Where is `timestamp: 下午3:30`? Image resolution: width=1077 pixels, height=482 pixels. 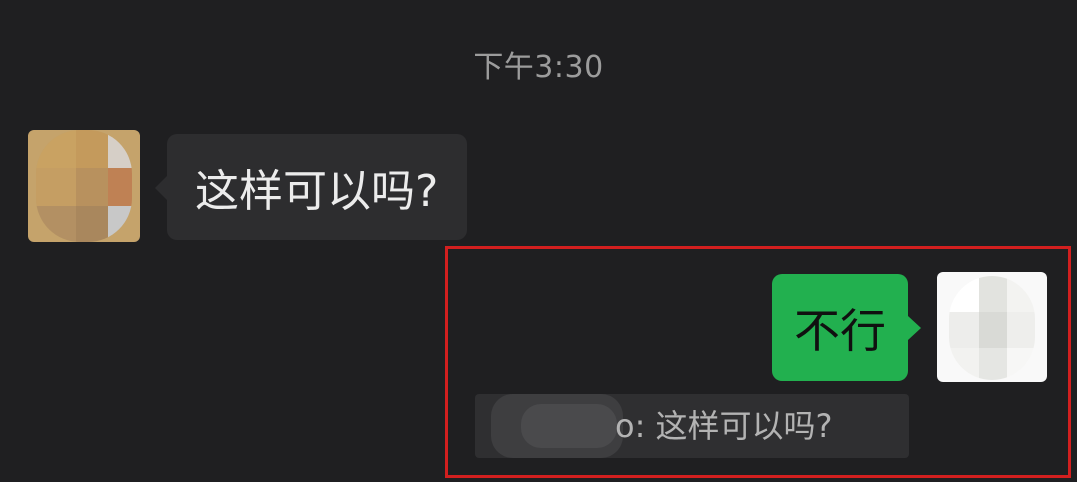 timestamp: 下午3:30 is located at coordinates (538, 67).